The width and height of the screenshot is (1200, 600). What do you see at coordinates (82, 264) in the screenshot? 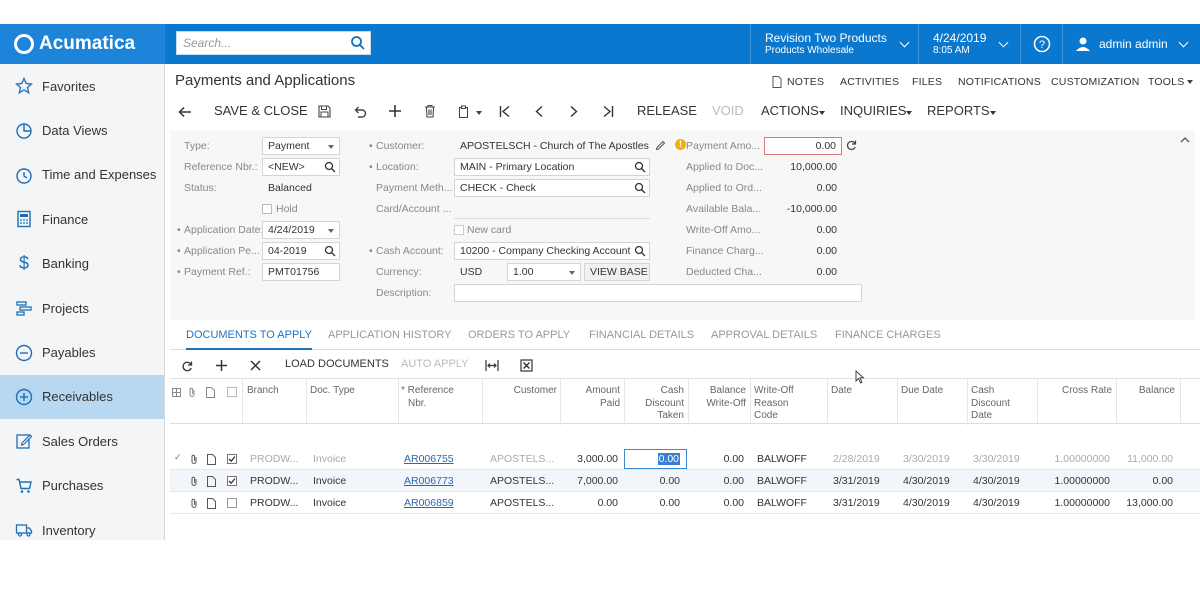
I see `sidebar-item-banking: $ Banking` at bounding box center [82, 264].